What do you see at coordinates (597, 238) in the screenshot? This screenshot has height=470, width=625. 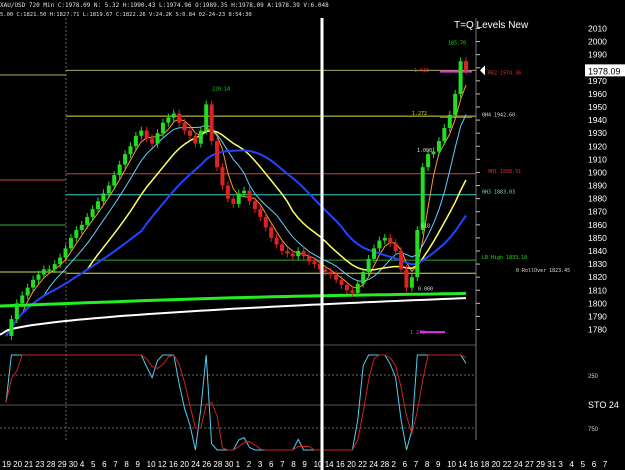 I see `price-tick-label: 1850` at bounding box center [597, 238].